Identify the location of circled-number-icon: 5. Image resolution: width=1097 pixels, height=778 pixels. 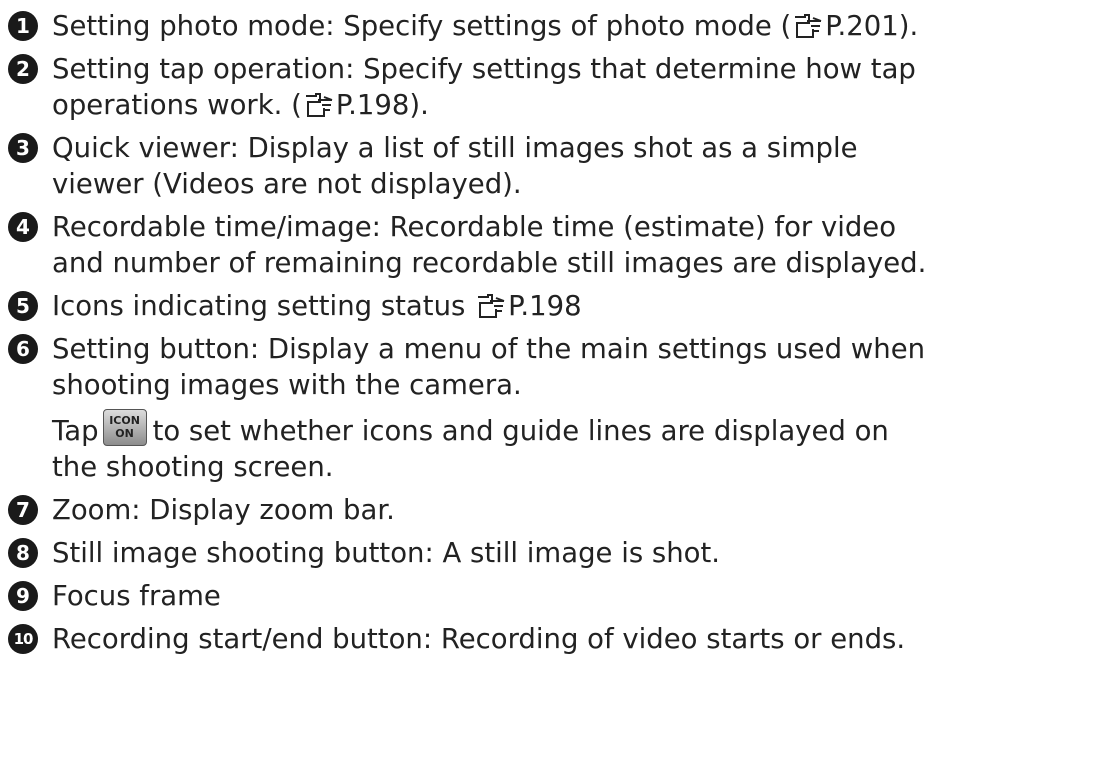
(23, 306).